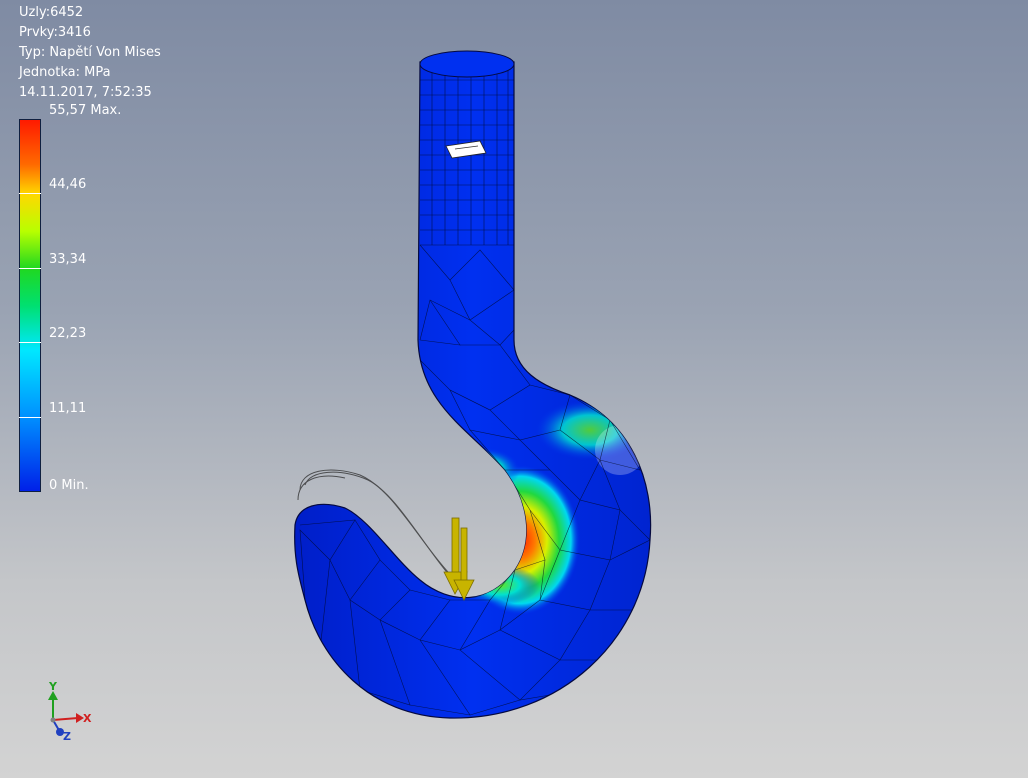 This screenshot has width=1028, height=778. What do you see at coordinates (85, 92) in the screenshot?
I see `result-timestamp: 14.11.2017, 7:52:35` at bounding box center [85, 92].